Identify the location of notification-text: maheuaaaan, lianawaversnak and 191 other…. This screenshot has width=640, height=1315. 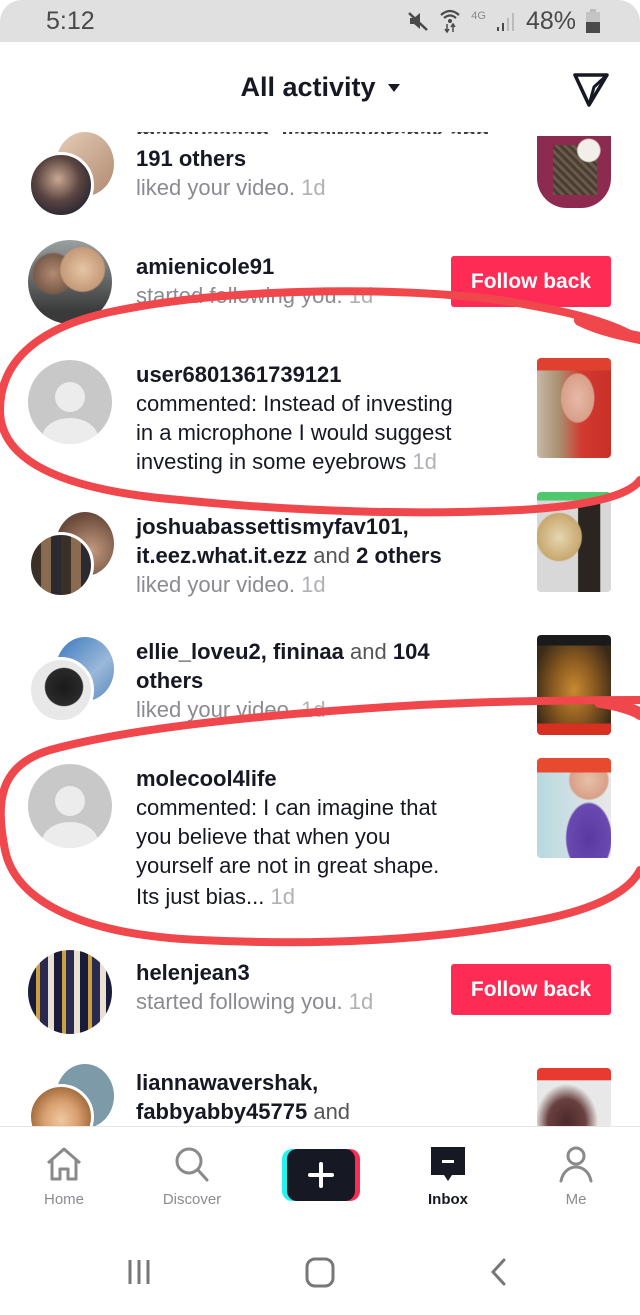
(321, 167).